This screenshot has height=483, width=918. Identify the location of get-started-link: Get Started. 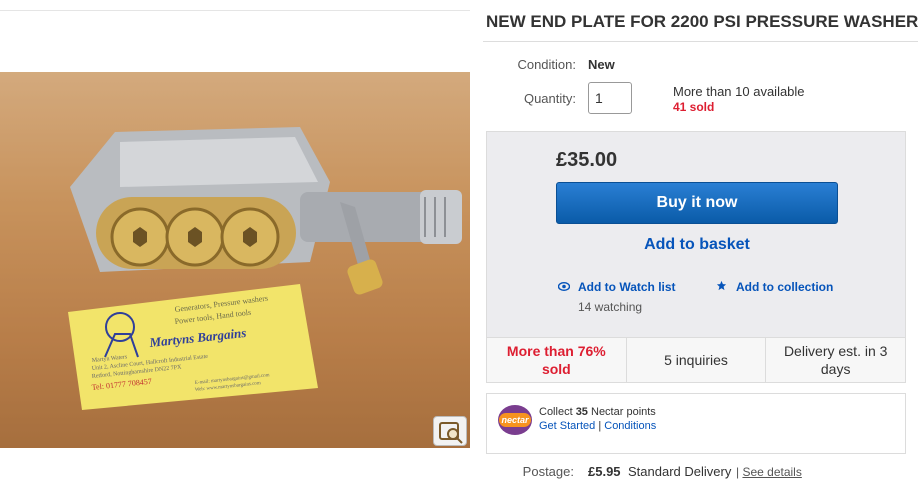
(567, 426).